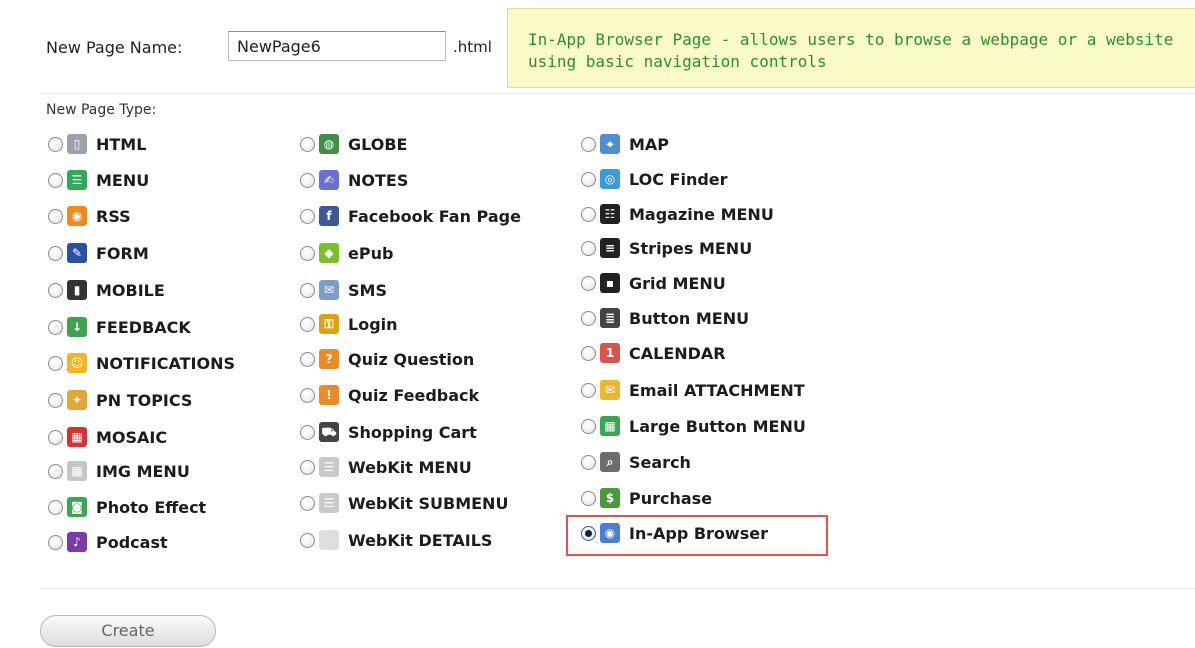 The height and width of the screenshot is (648, 1195). What do you see at coordinates (130, 290) in the screenshot?
I see `page-type-option-label: MOBILE` at bounding box center [130, 290].